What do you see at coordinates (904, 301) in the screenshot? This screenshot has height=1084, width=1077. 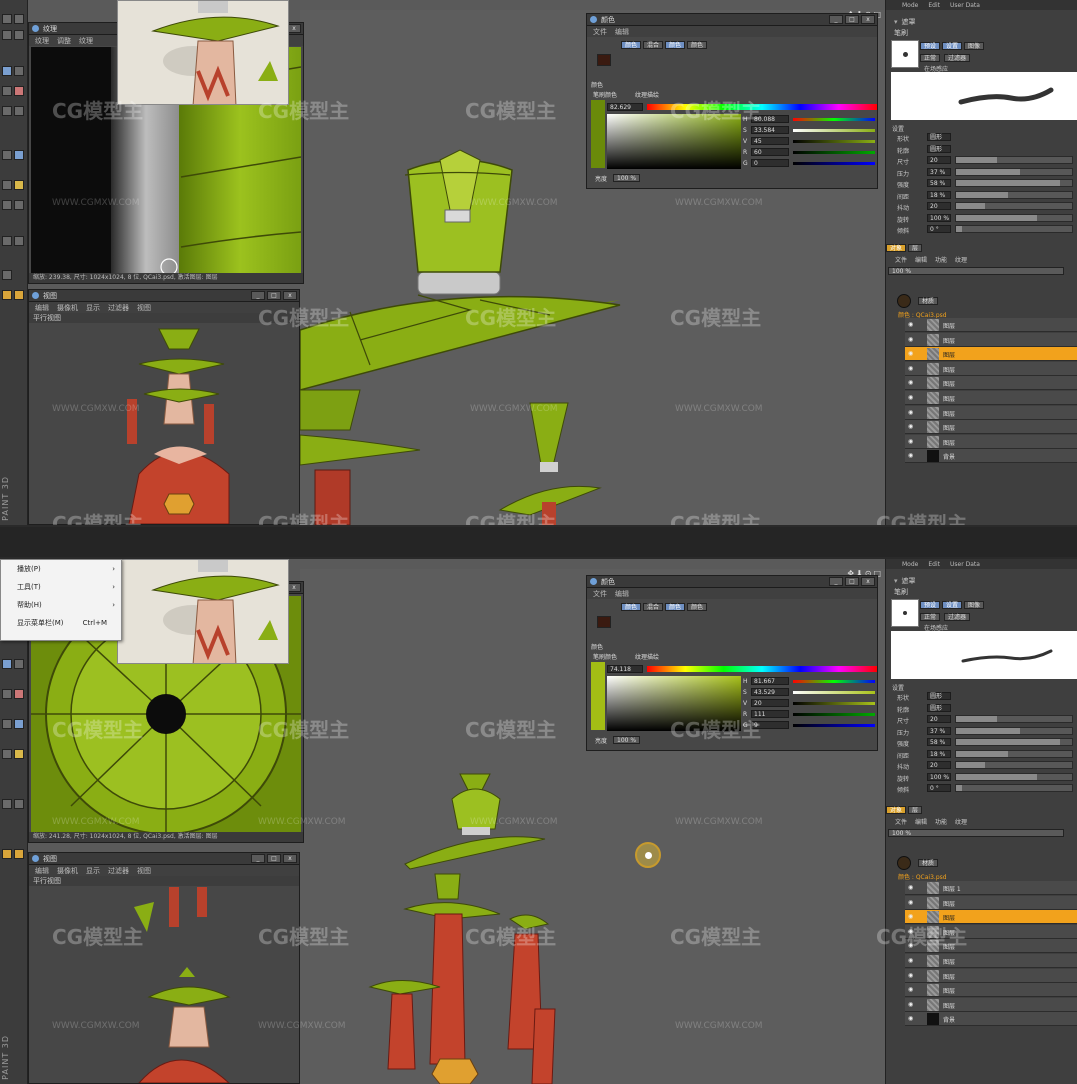 I see `material-ball` at bounding box center [904, 301].